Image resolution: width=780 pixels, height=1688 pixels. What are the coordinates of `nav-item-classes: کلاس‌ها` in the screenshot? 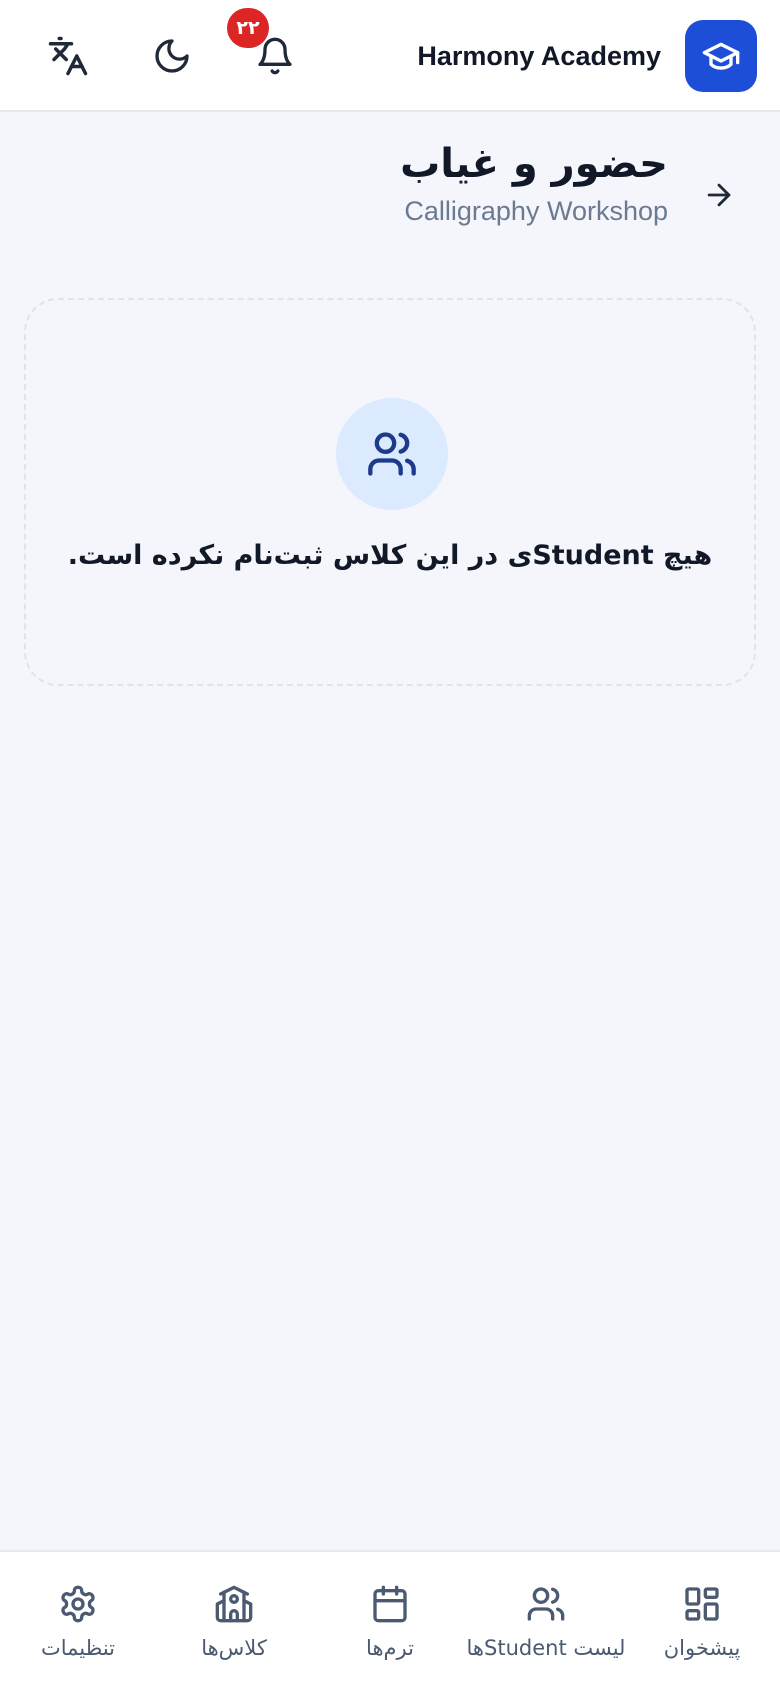 It's located at (234, 1620).